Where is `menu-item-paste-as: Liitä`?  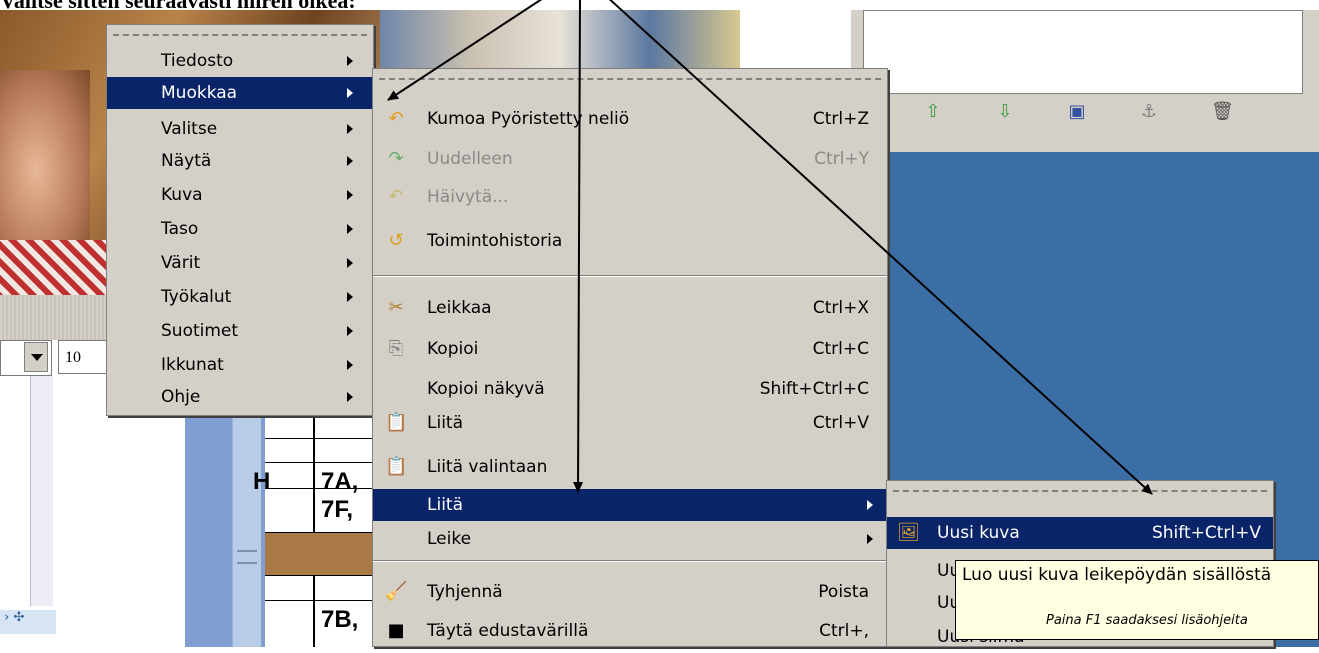
menu-item-paste-as: Liitä is located at coordinates (630, 505).